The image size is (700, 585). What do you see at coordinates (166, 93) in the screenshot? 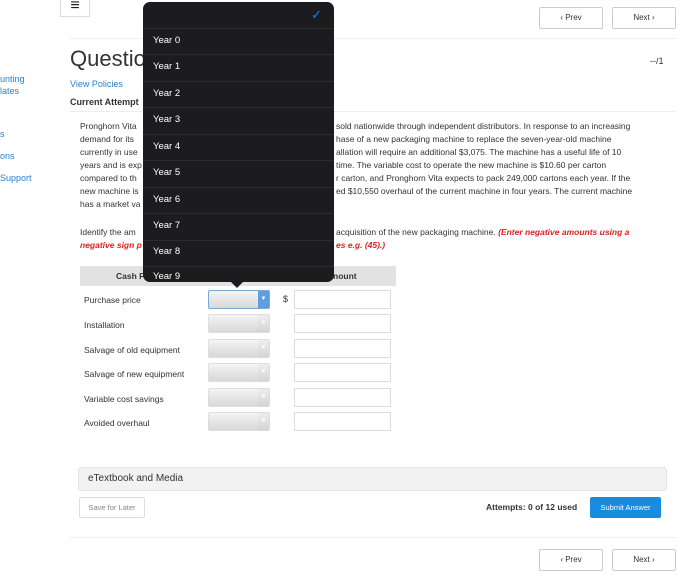
I see `dropdown-option: Year 2` at bounding box center [166, 93].